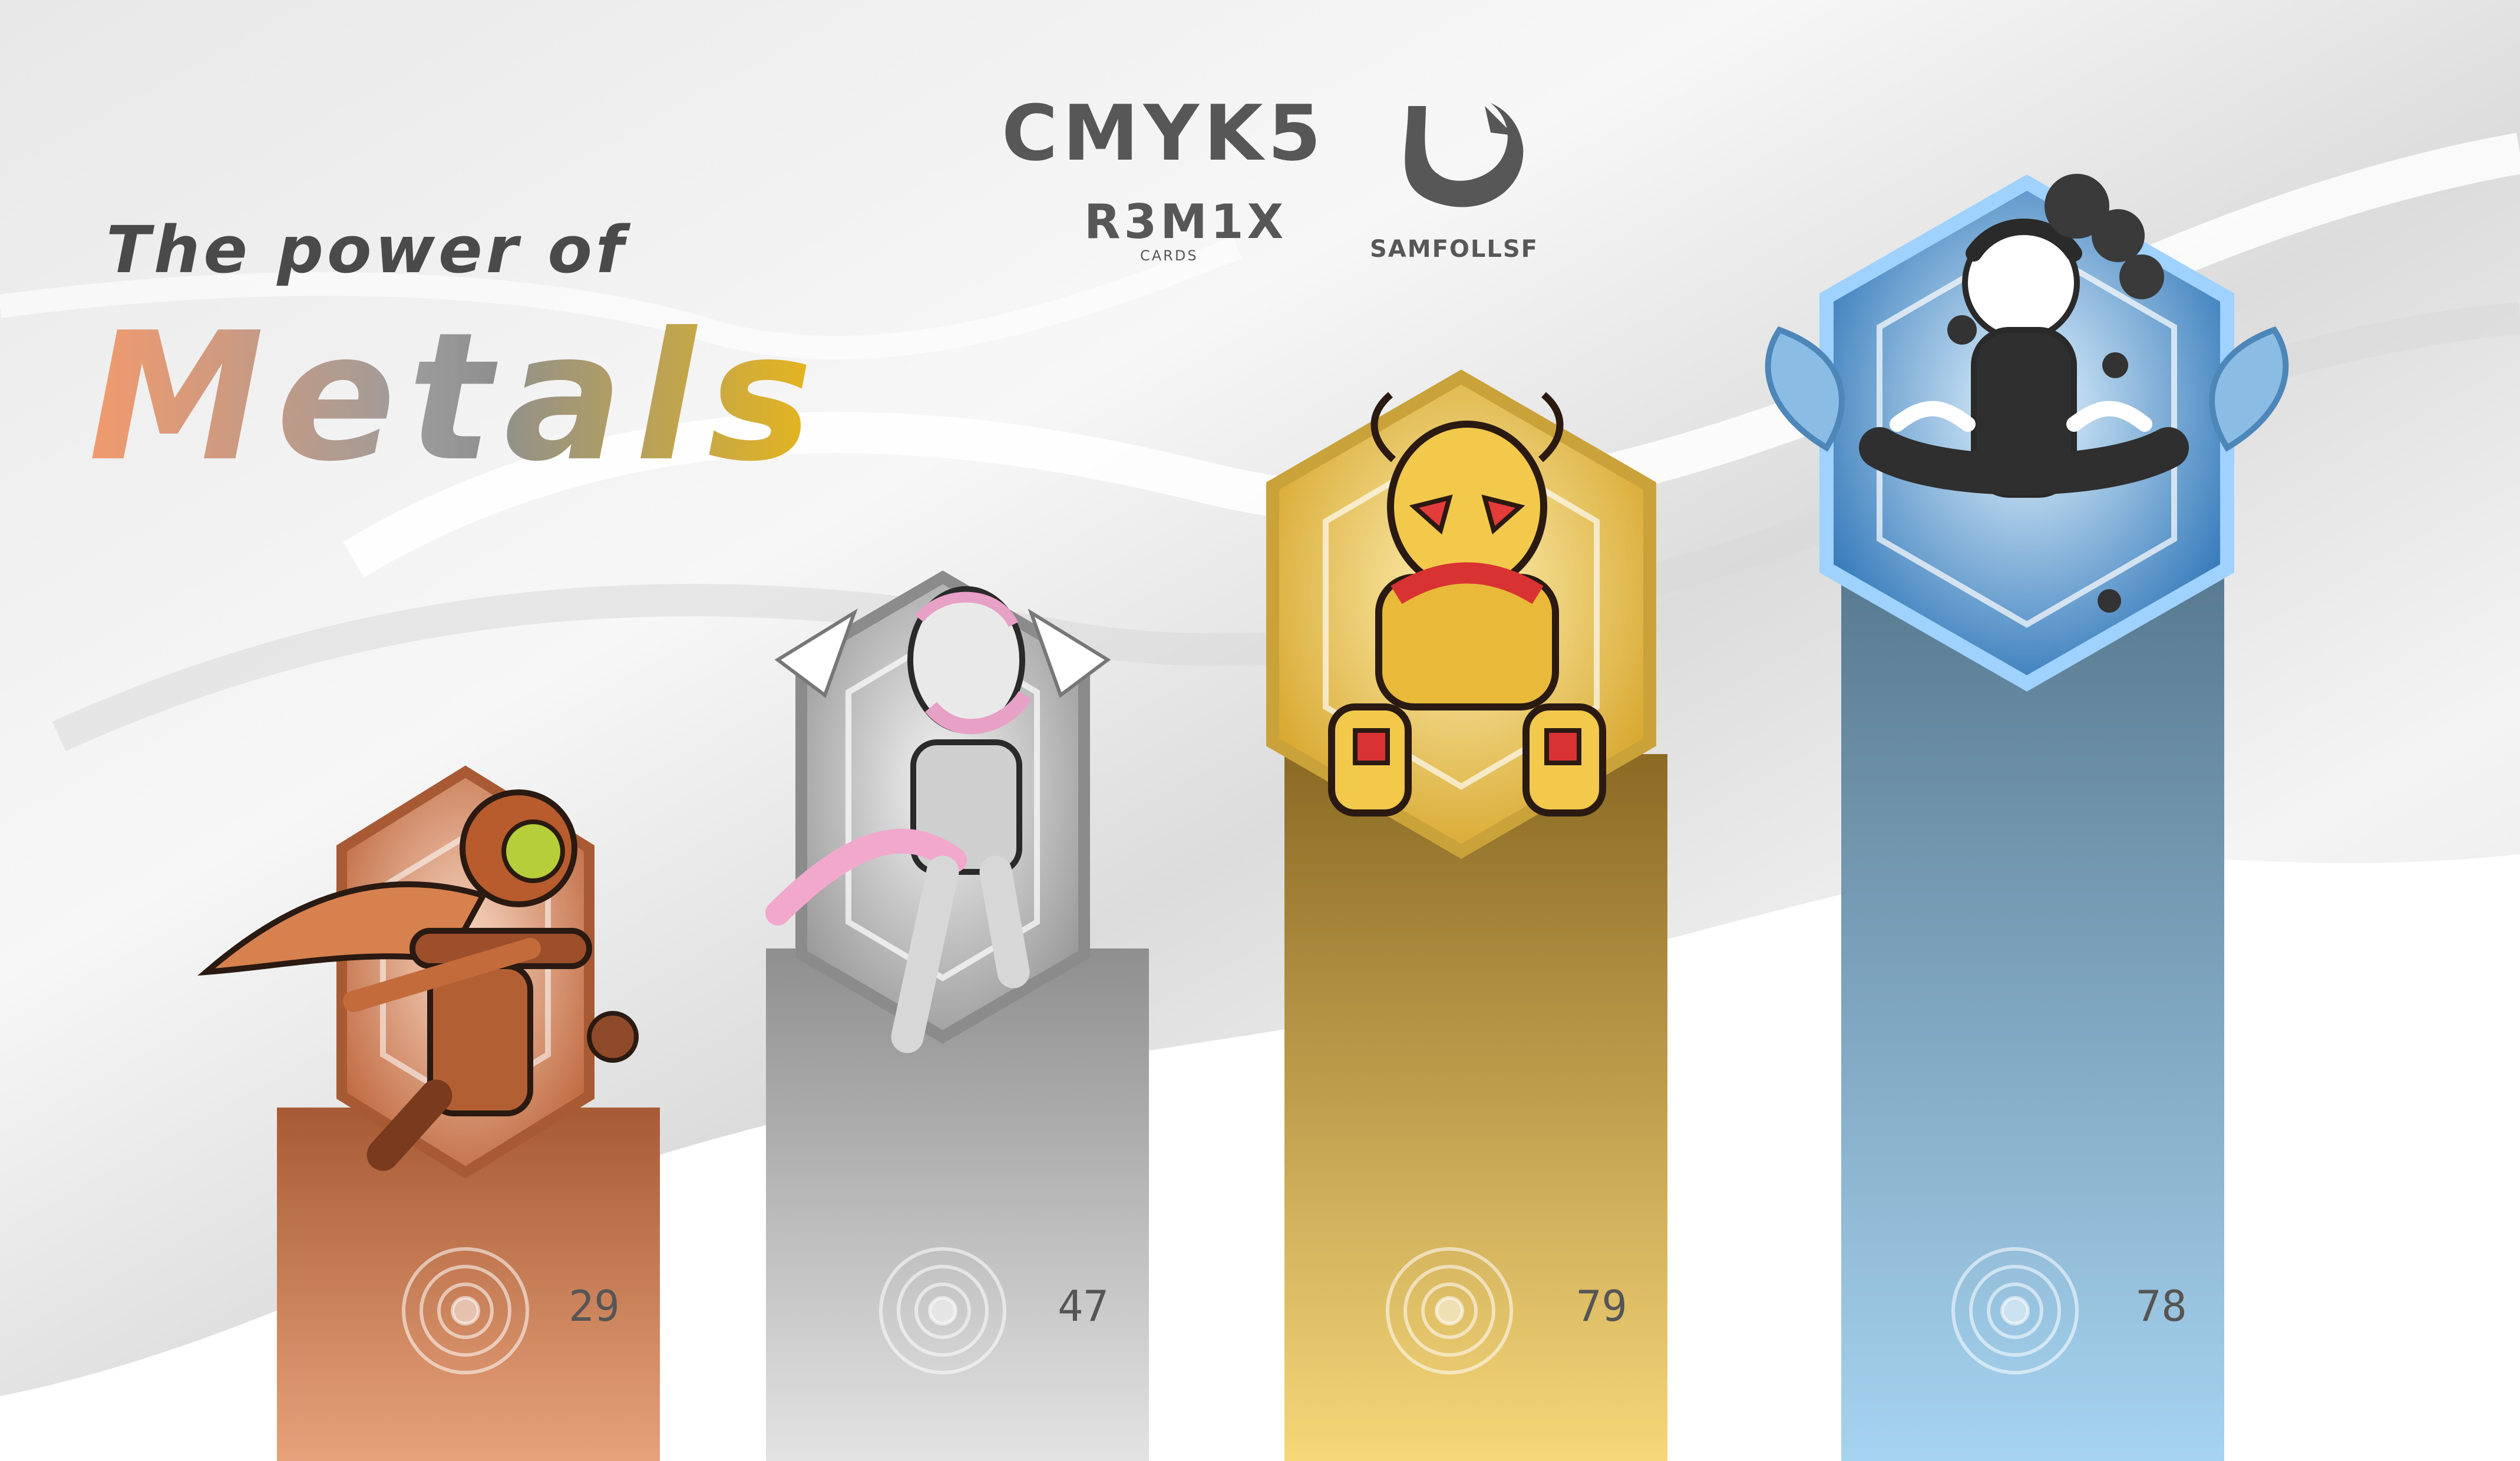 The image size is (2520, 1461). Describe the element at coordinates (1164, 133) in the screenshot. I see `brand-cmyk: CMYK5` at that location.